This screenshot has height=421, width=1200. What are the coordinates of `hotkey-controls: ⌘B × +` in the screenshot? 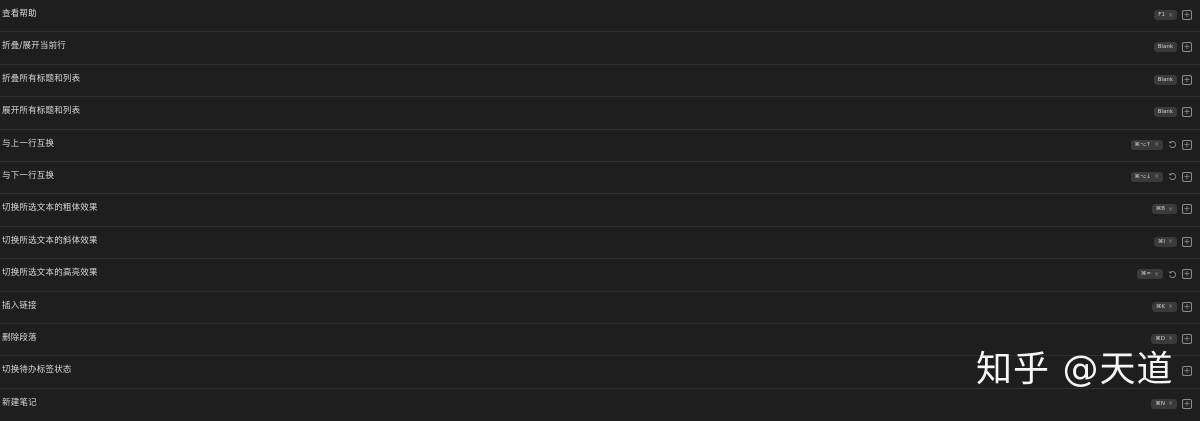 It's located at (1171, 209).